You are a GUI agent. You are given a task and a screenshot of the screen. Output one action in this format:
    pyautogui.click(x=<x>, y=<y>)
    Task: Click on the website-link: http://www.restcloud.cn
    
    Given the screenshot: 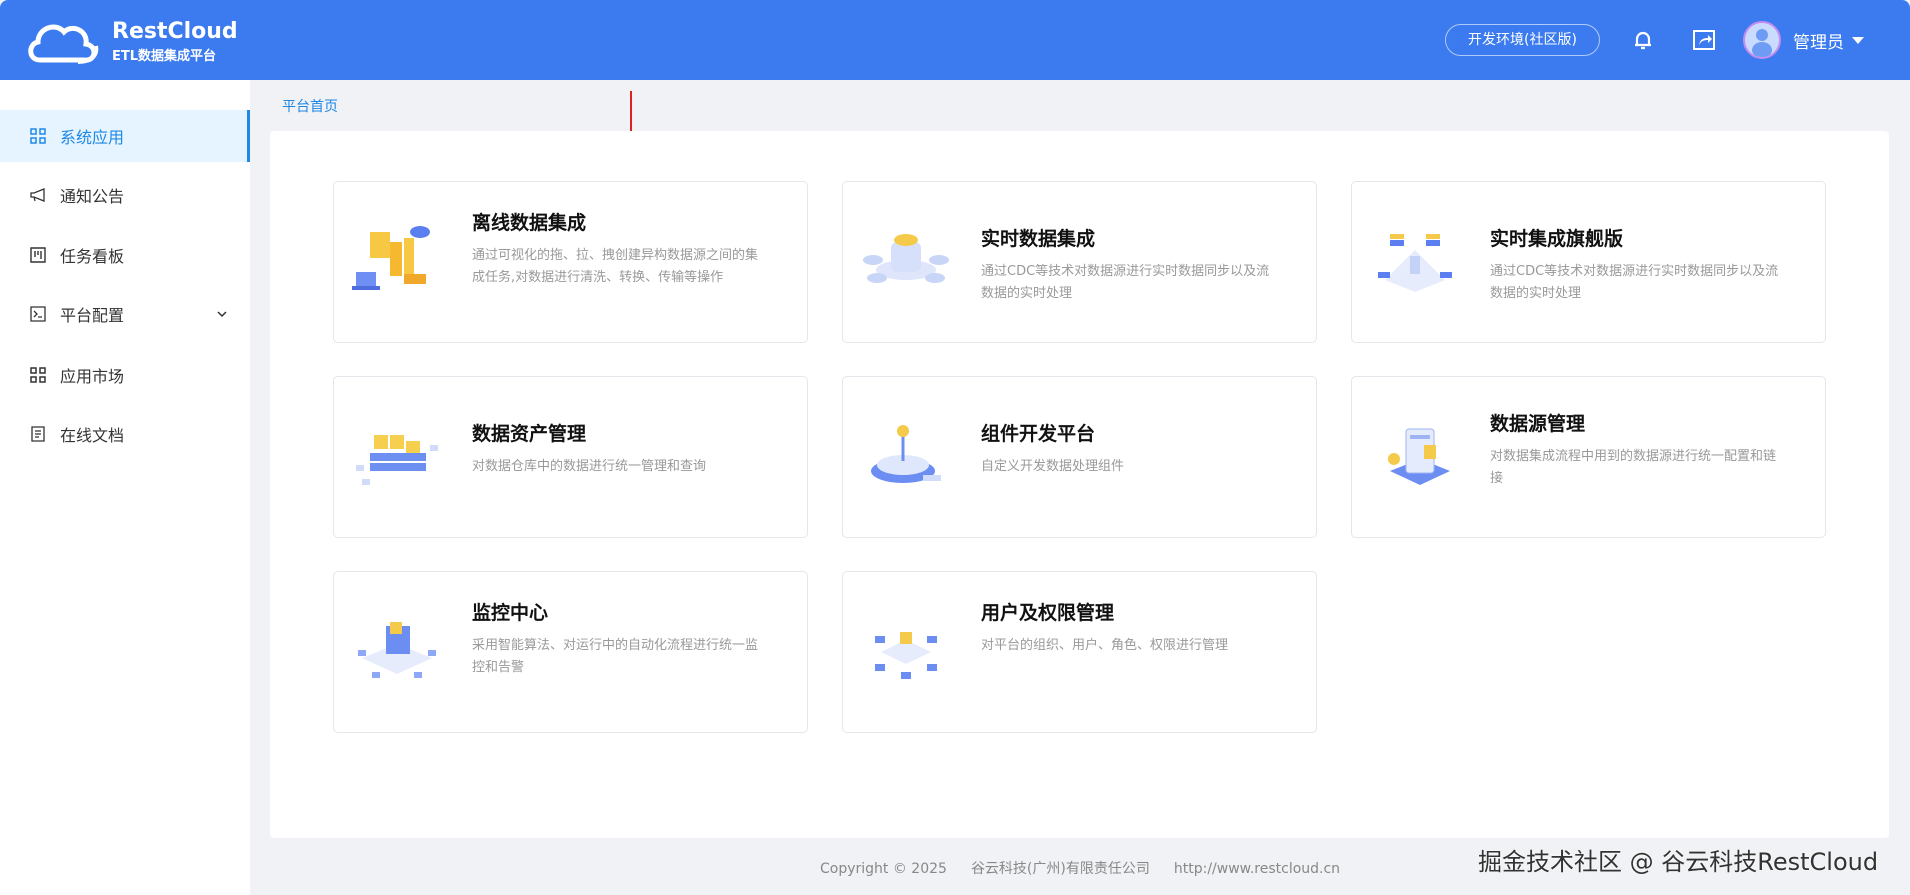 What is the action you would take?
    pyautogui.click(x=1257, y=869)
    